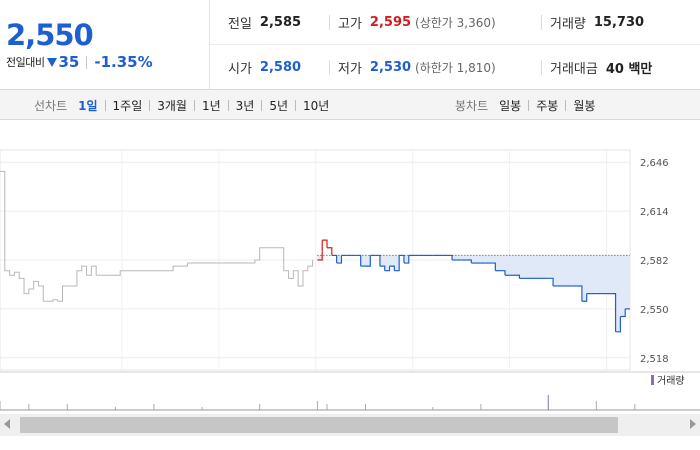 This screenshot has height=450, width=700. Describe the element at coordinates (390, 67) in the screenshot. I see `low-value: 2,530` at that location.